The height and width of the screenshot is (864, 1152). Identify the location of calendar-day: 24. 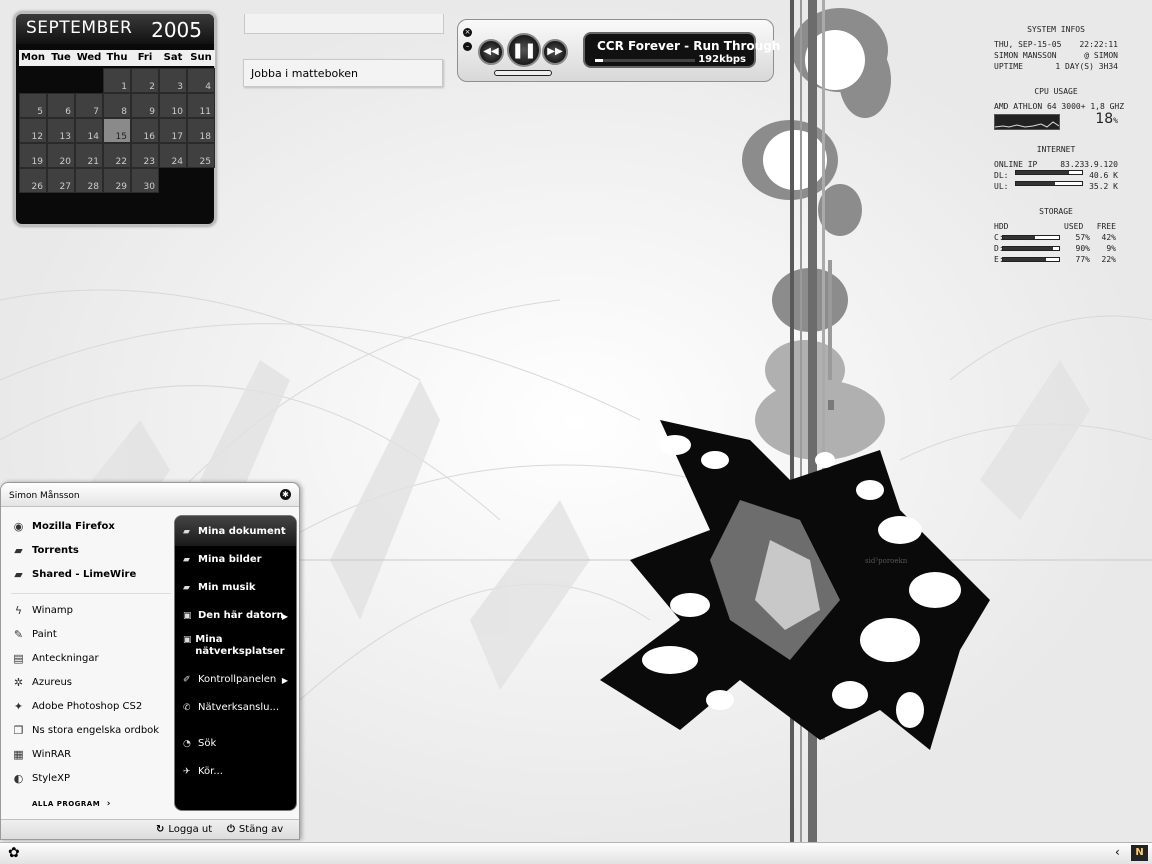
(173, 155).